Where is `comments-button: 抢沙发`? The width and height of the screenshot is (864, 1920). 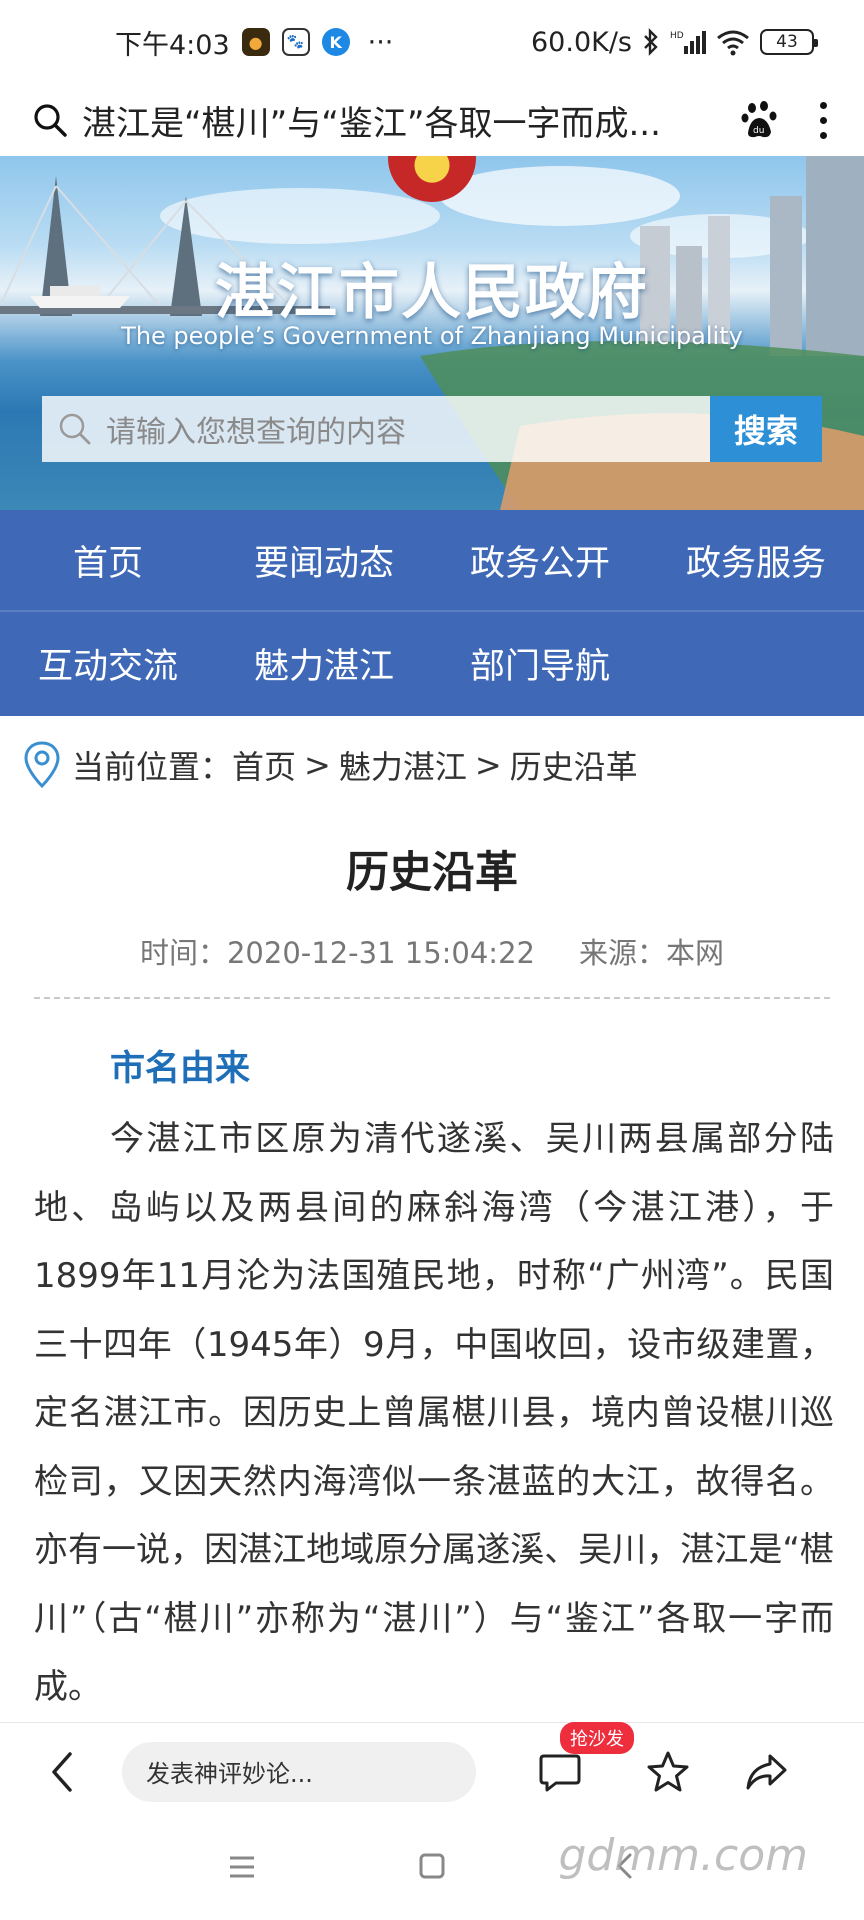
comments-button: 抢沙发 is located at coordinates (586, 1757).